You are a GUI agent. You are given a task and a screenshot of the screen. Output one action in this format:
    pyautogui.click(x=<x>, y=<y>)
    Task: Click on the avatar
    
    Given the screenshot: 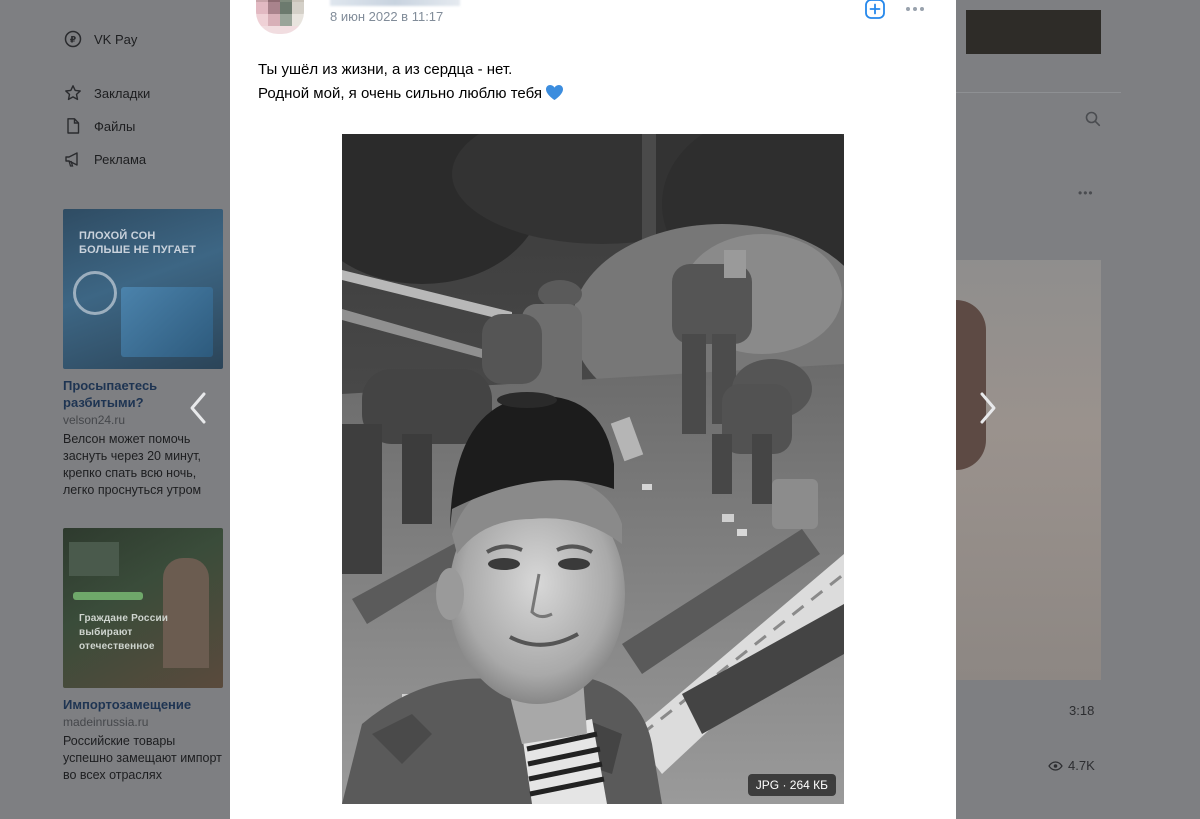 What is the action you would take?
    pyautogui.click(x=280, y=17)
    